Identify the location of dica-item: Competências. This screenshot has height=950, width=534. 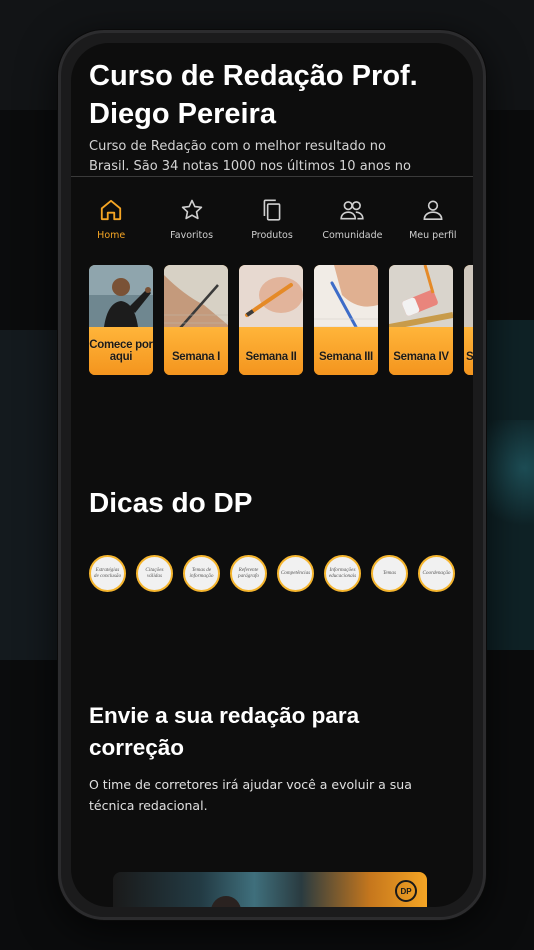
(295, 573).